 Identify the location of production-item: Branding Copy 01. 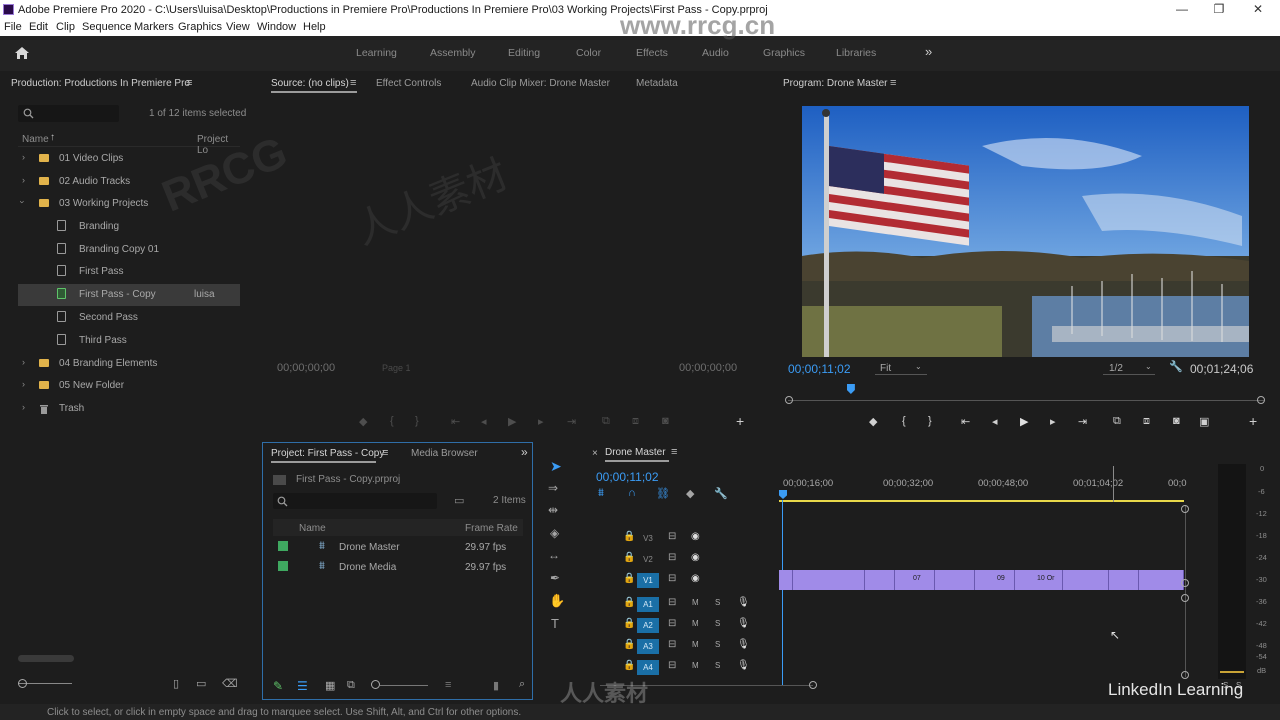
(129, 250).